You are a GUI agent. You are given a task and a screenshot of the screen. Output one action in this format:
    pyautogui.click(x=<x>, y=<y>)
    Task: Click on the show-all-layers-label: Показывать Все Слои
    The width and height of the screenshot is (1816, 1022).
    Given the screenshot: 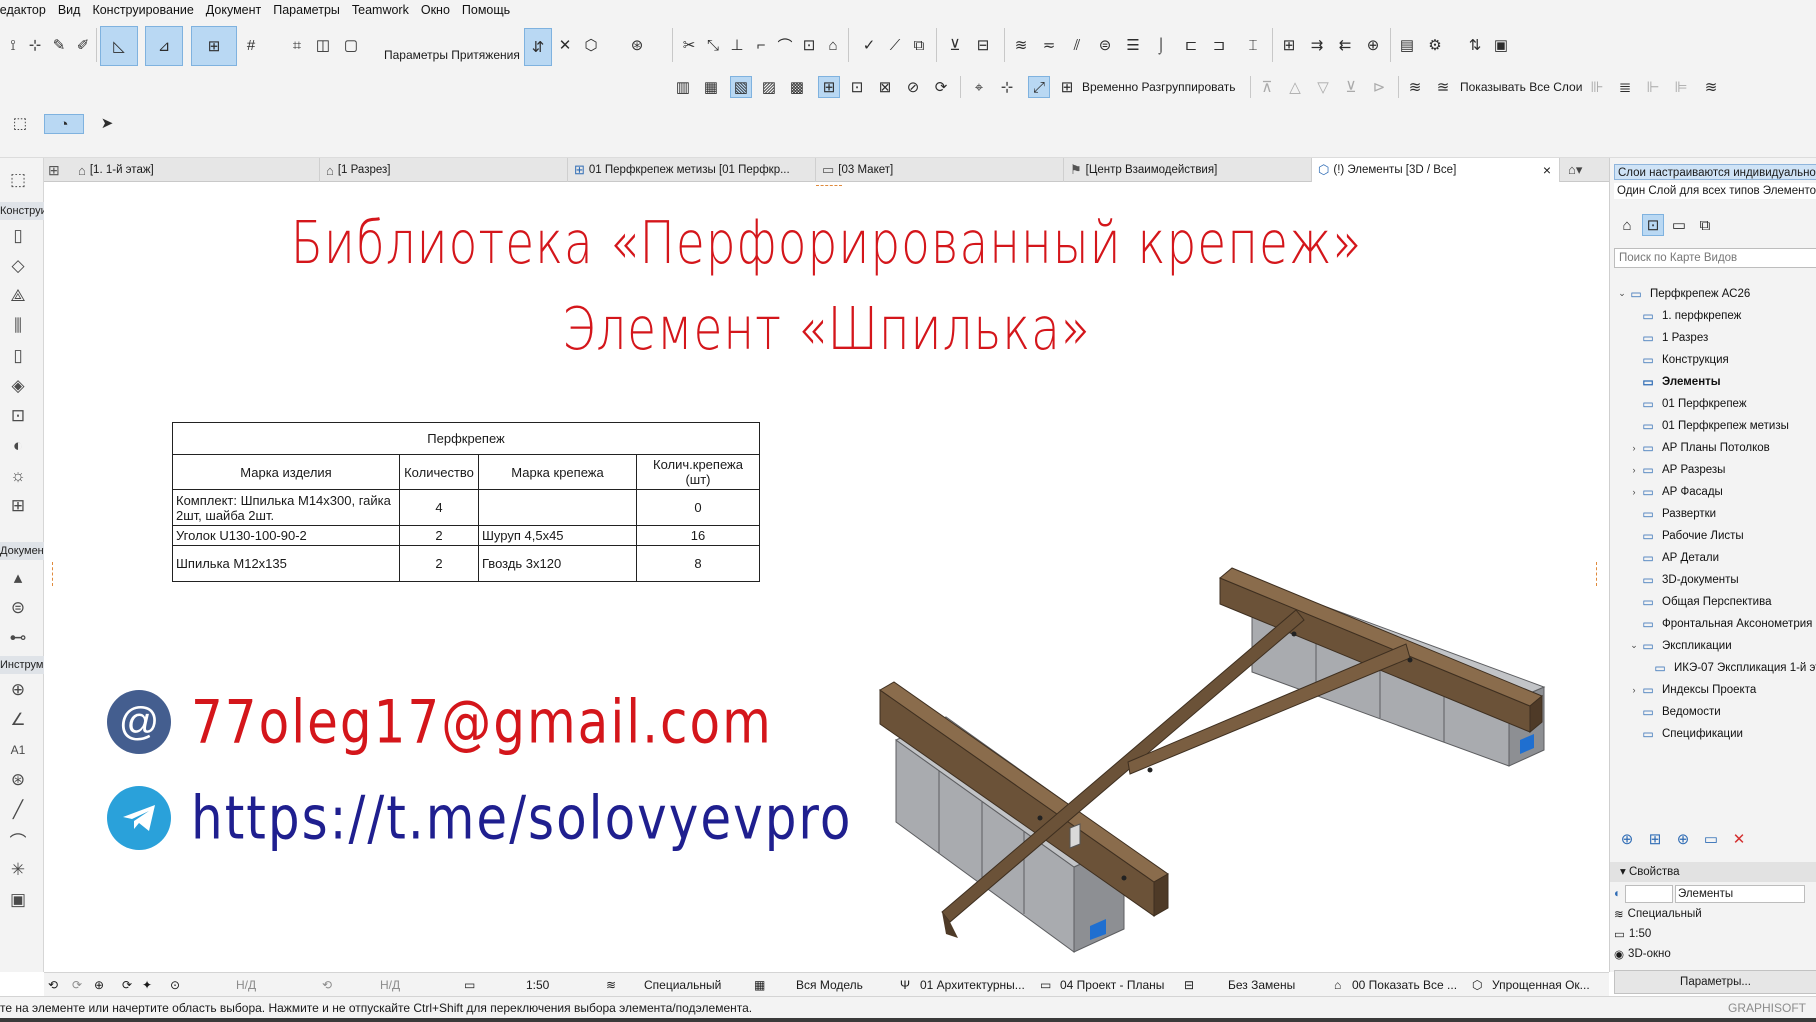 What is the action you would take?
    pyautogui.click(x=1521, y=87)
    